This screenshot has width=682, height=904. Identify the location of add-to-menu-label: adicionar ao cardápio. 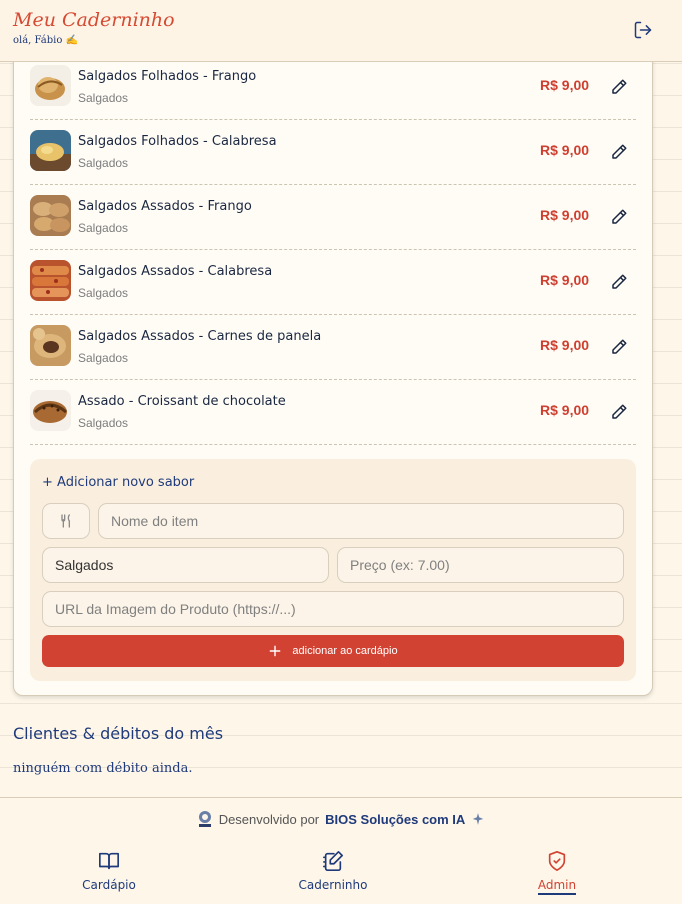
(345, 651).